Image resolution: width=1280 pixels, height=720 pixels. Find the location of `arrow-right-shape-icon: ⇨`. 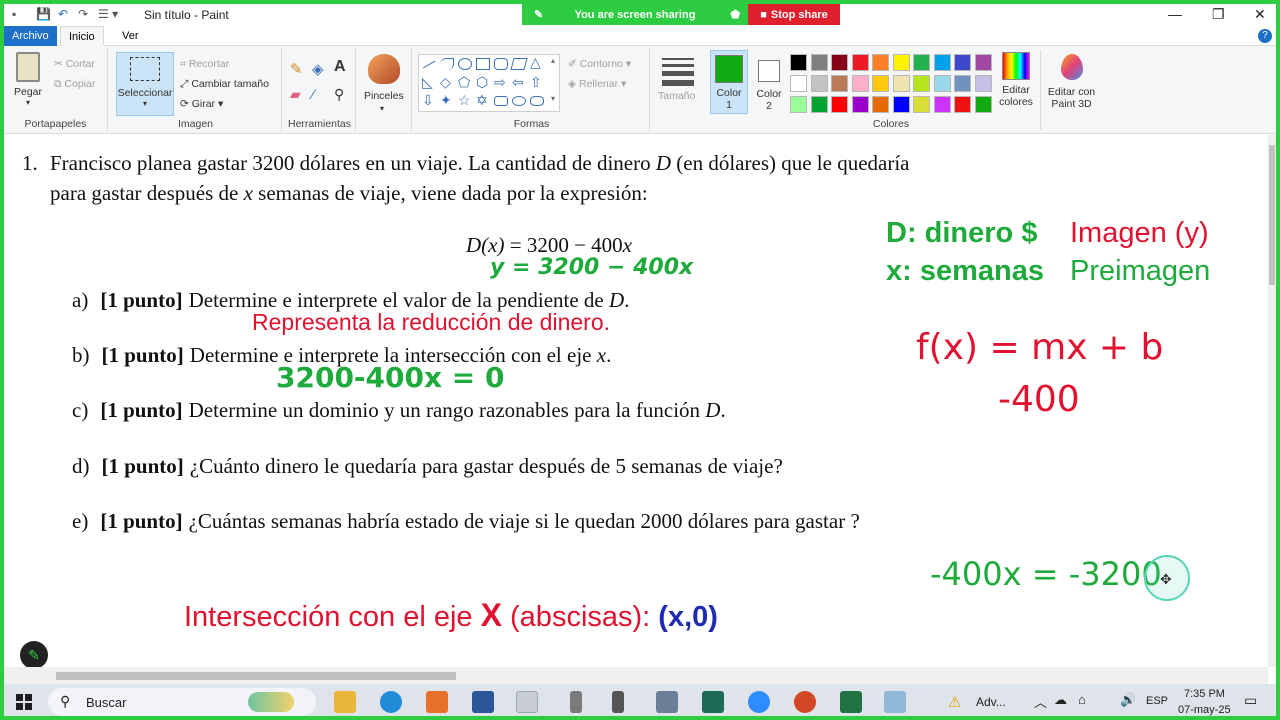

arrow-right-shape-icon: ⇨ is located at coordinates (501, 82).